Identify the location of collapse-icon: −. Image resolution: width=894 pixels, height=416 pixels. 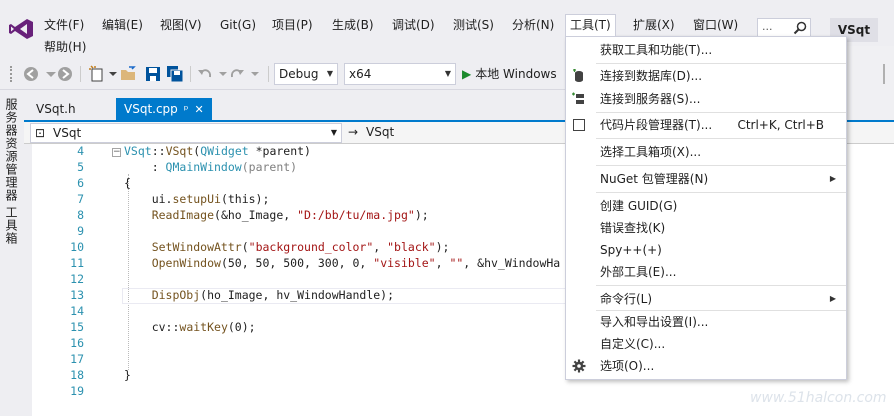
(116, 152).